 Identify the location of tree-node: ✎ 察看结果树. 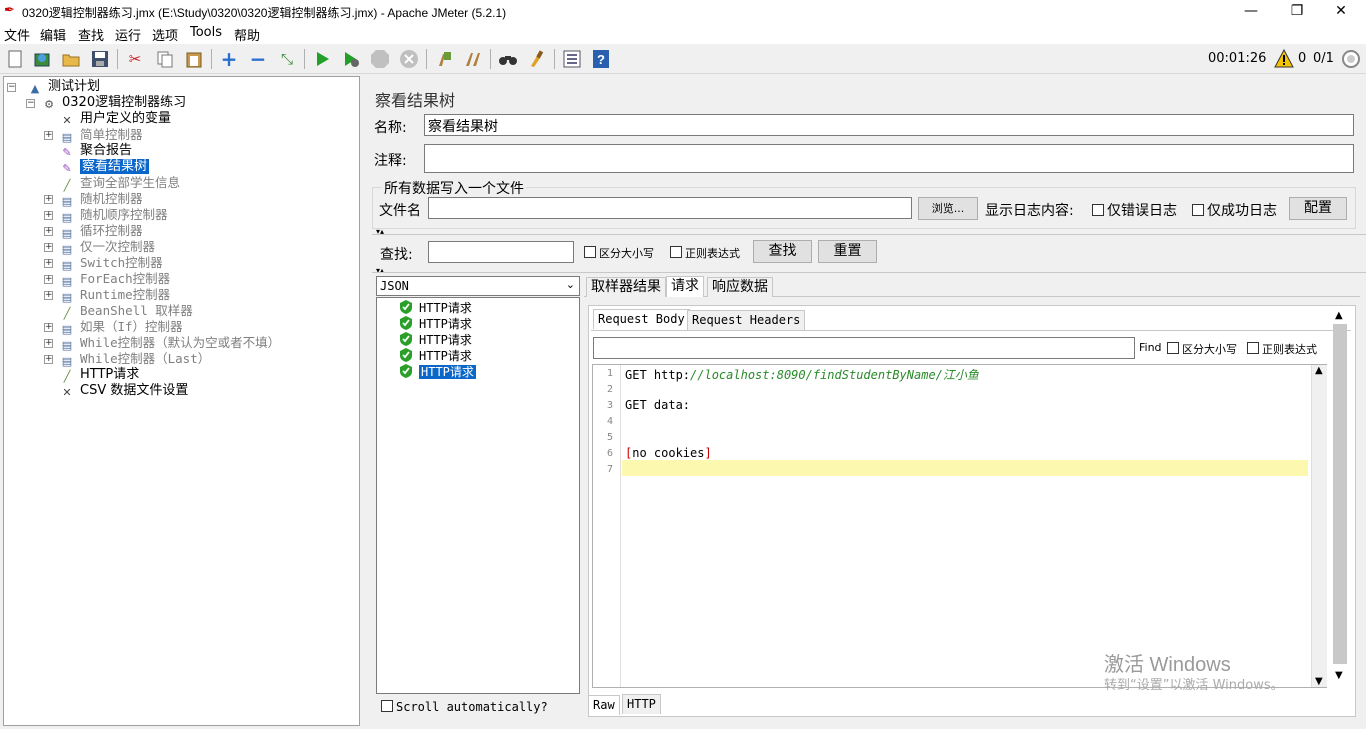
(105, 167).